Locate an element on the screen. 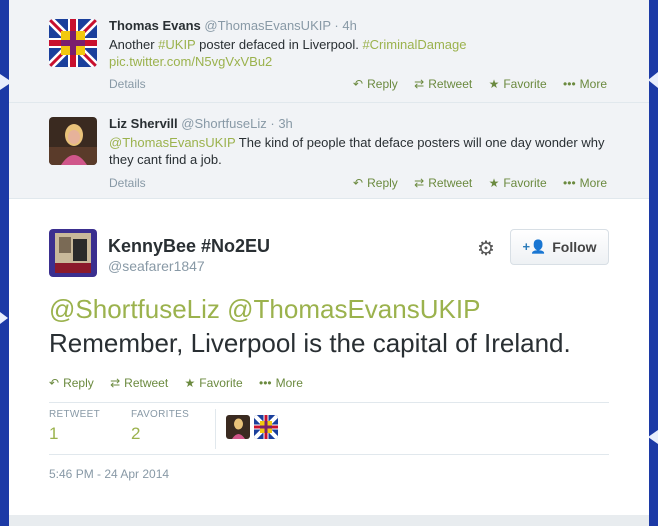 Image resolution: width=658 pixels, height=526 pixels. kennybee-avatar is located at coordinates (73, 253).